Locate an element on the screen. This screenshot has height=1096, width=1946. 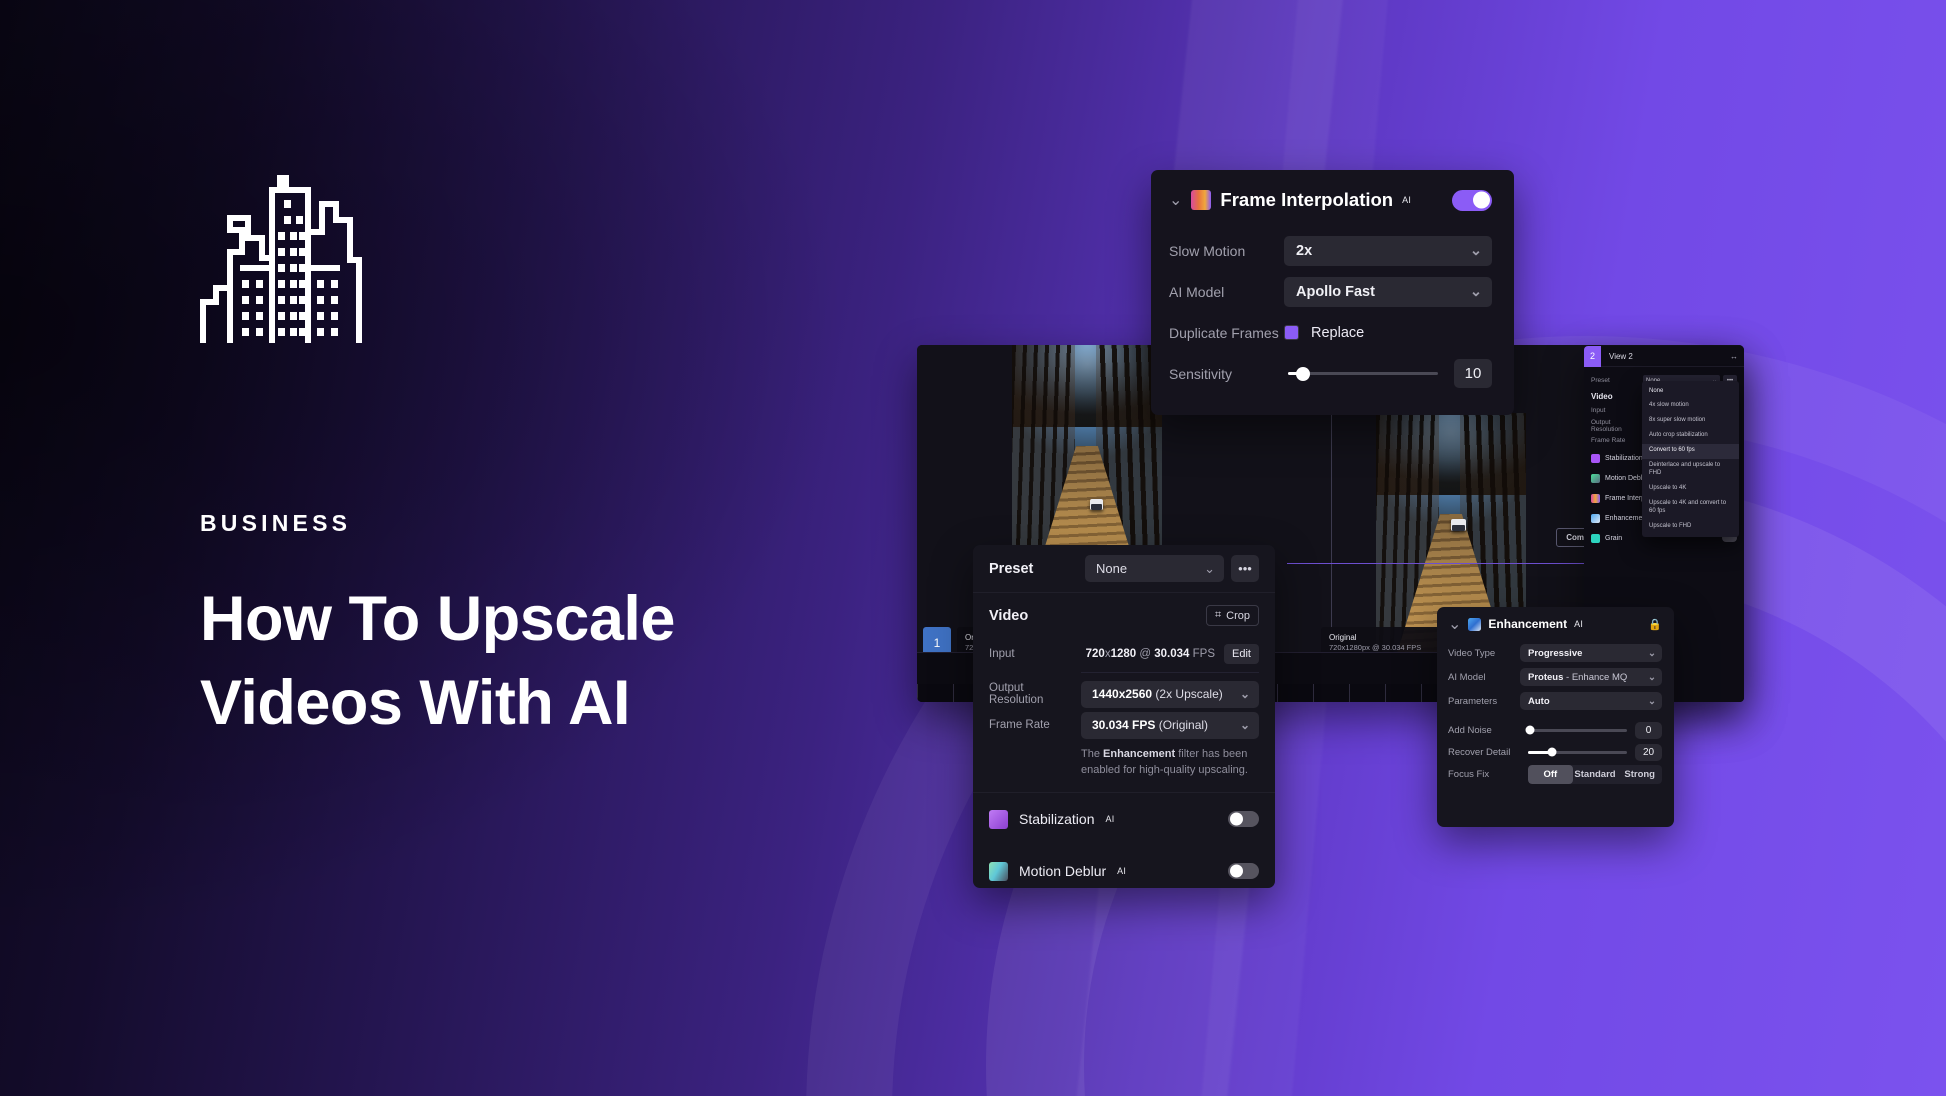
motion-deblur-icon is located at coordinates (1595, 478).